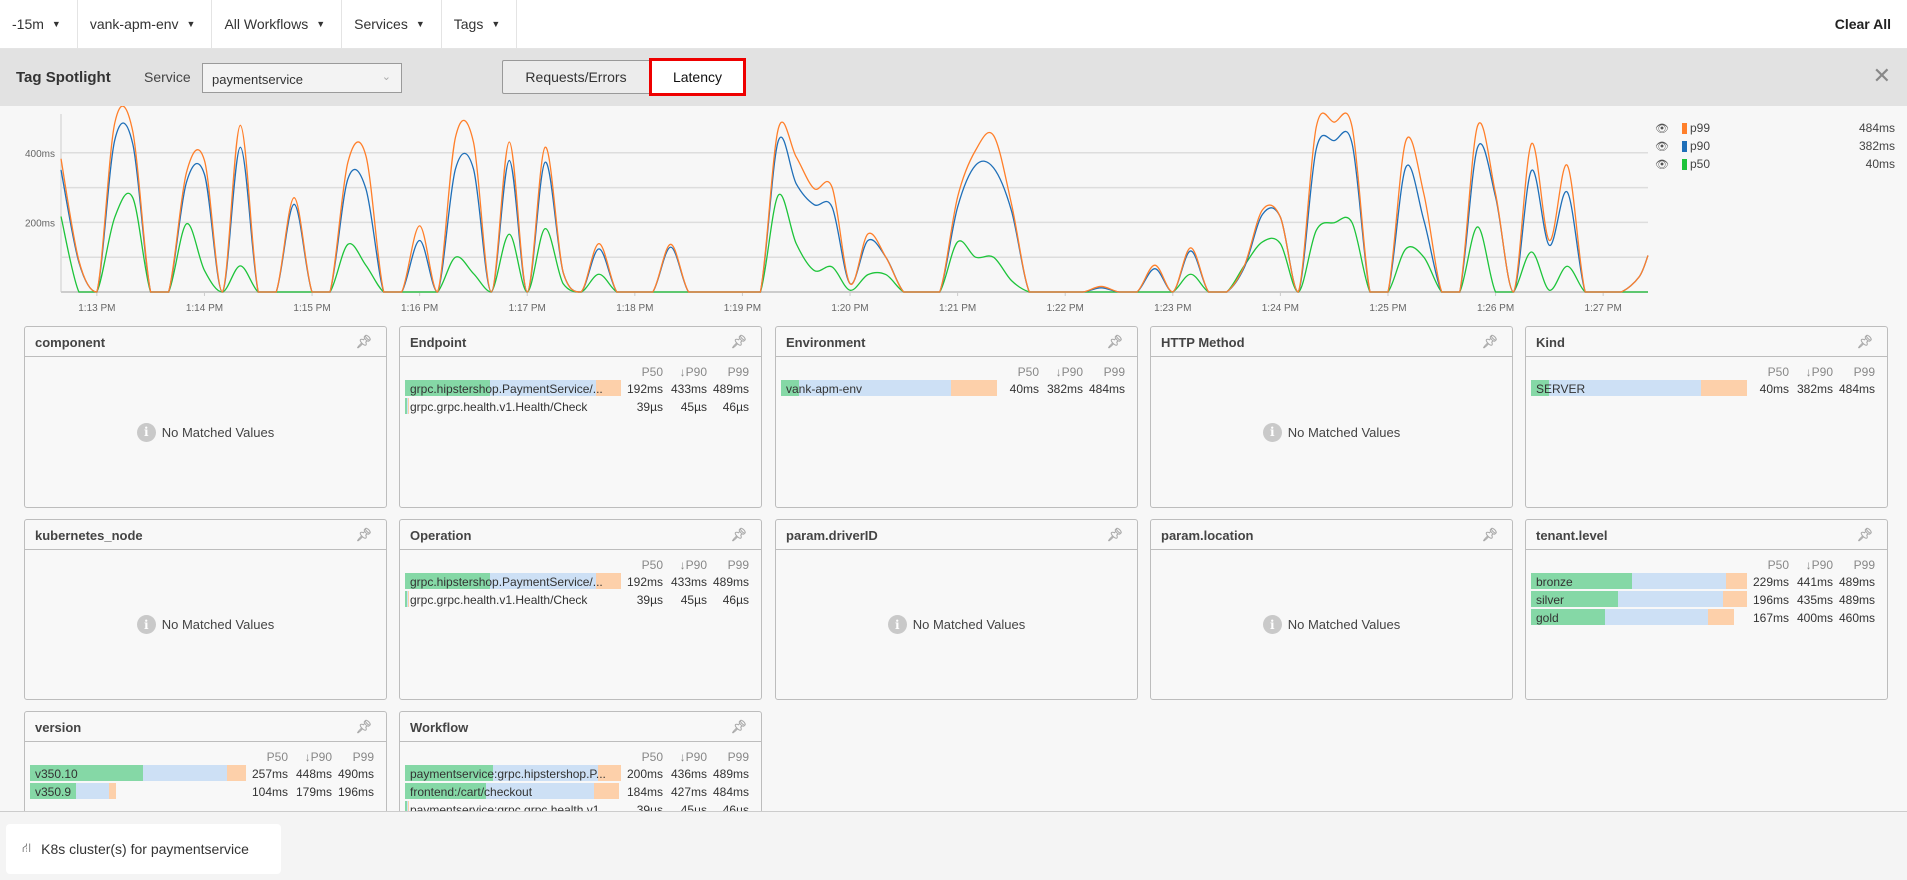  I want to click on tag-card-param-driverid: param.driverID 📌︎ i No Matched Values, so click(956, 609).